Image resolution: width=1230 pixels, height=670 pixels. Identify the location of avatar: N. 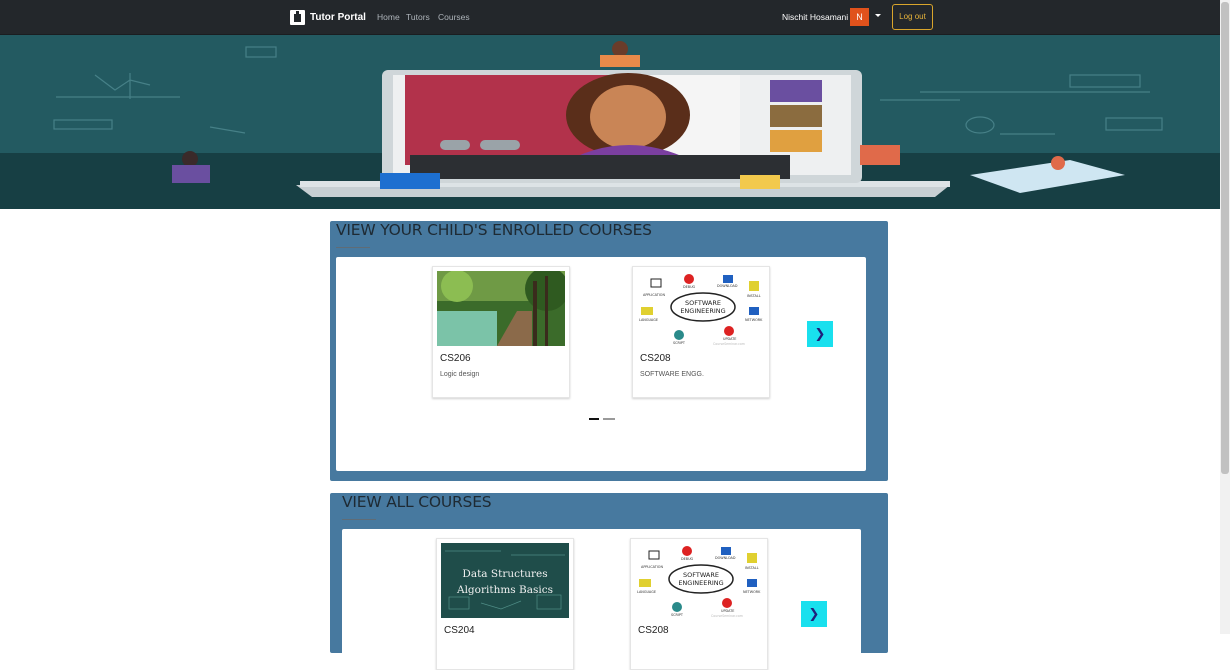
(859, 17).